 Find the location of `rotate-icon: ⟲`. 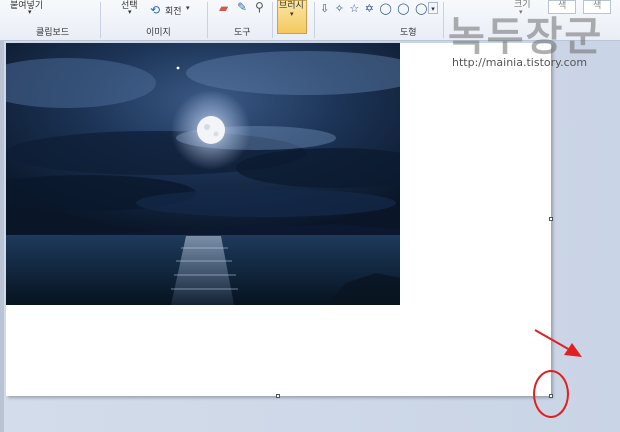

rotate-icon: ⟲ is located at coordinates (155, 10).